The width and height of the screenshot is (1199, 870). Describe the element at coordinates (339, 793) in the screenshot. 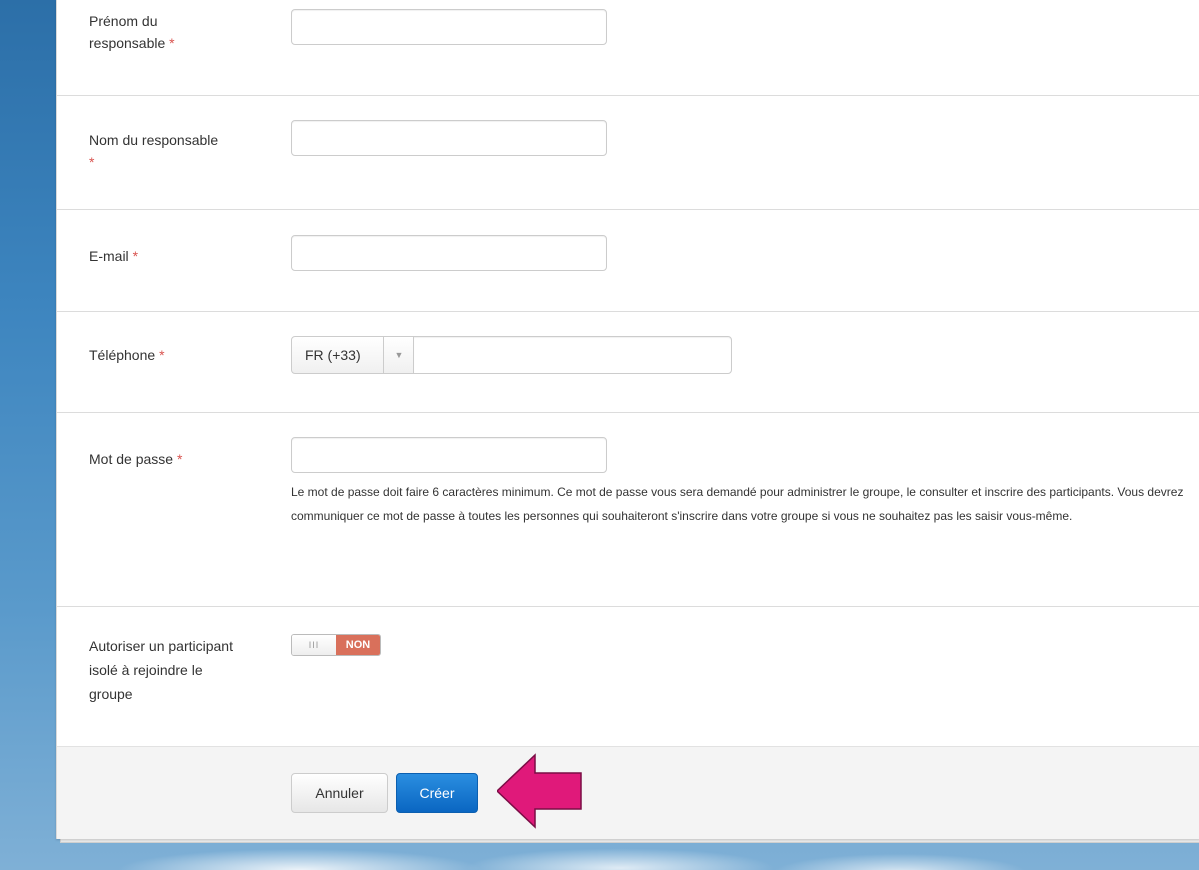

I see `cancel-button: Annuler` at that location.